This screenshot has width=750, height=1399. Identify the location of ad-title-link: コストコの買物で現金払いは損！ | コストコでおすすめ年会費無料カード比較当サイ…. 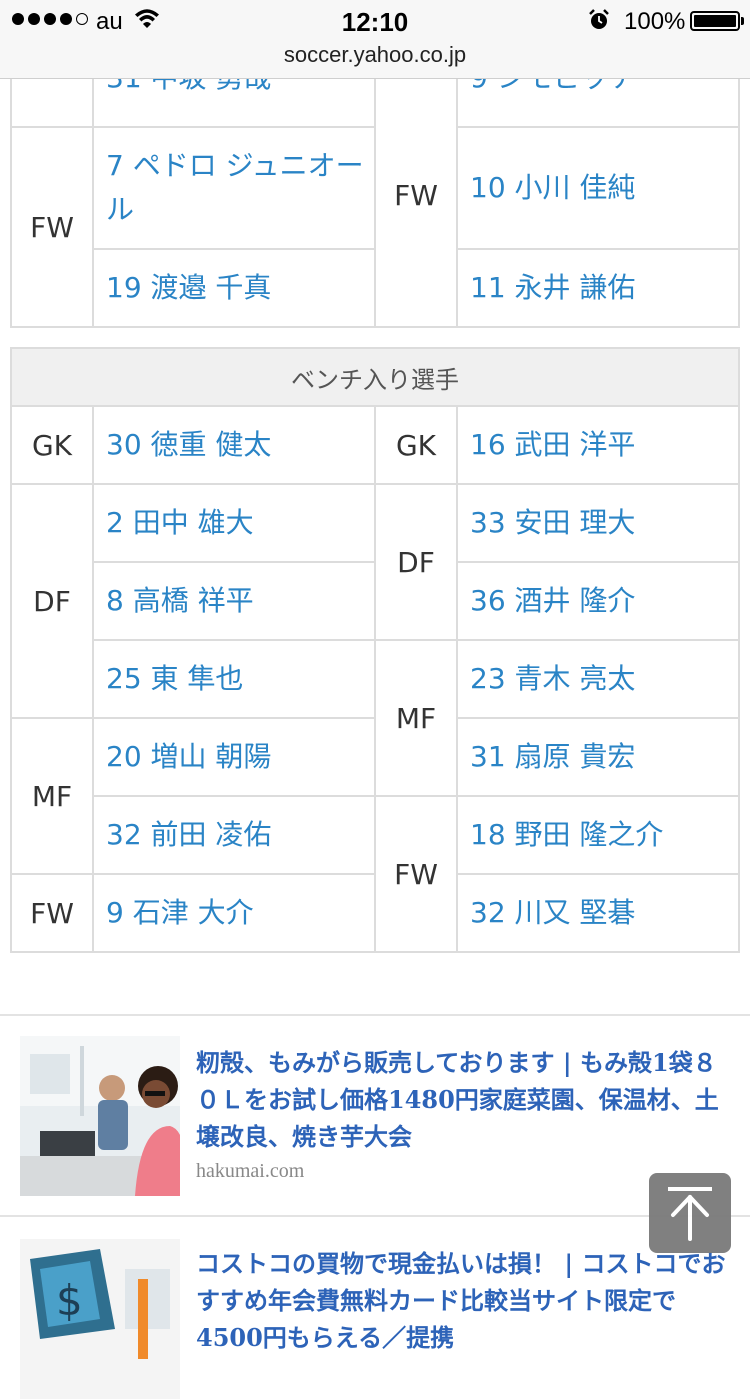
(466, 1300).